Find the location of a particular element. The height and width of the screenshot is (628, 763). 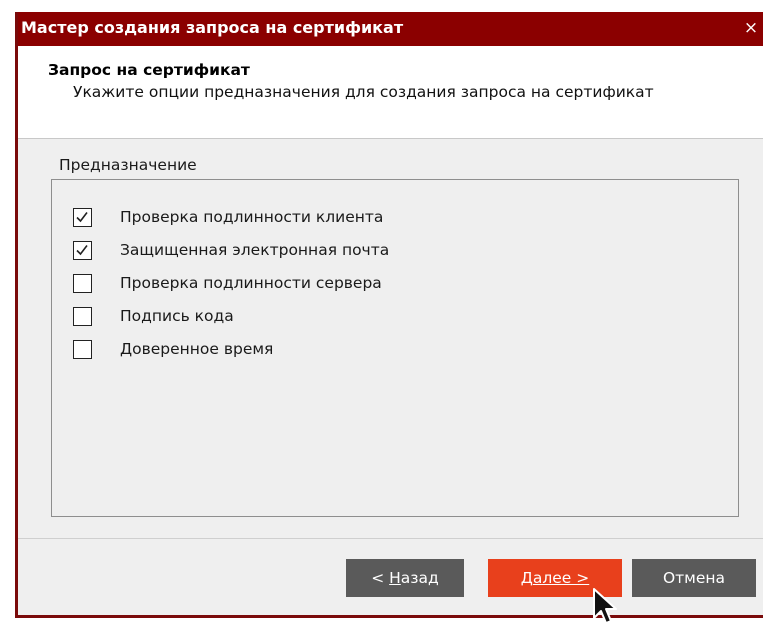

title-bar: Мастер создания запроса на сертификат × is located at coordinates (390, 29).